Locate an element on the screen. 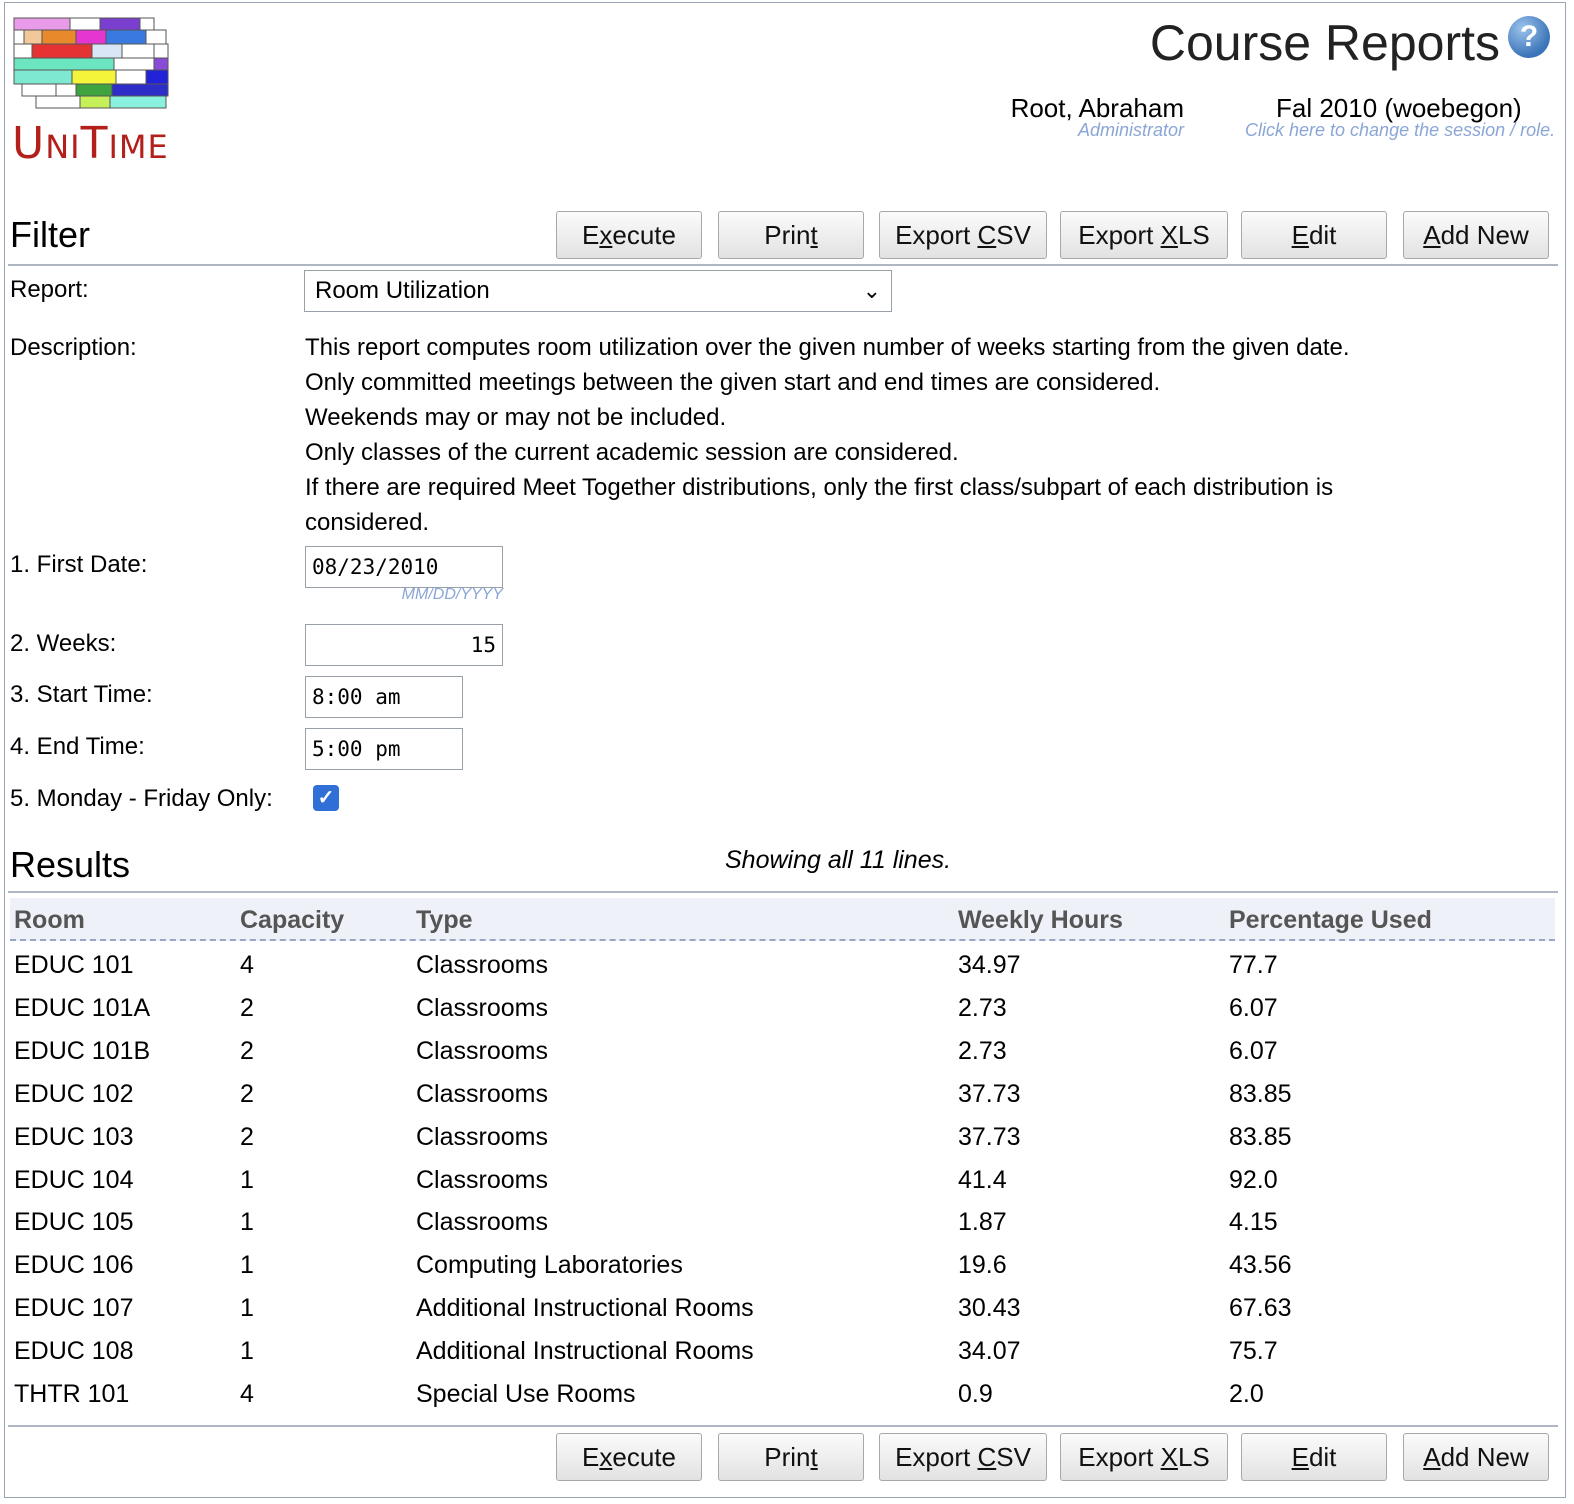  filter-divider is located at coordinates (783, 265).